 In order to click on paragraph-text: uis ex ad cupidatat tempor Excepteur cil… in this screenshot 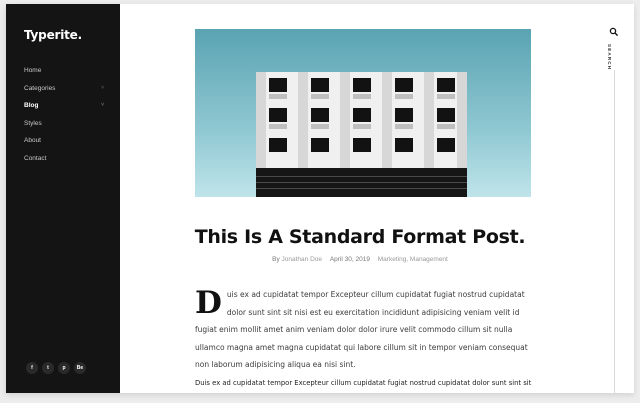, I will do `click(361, 329)`.